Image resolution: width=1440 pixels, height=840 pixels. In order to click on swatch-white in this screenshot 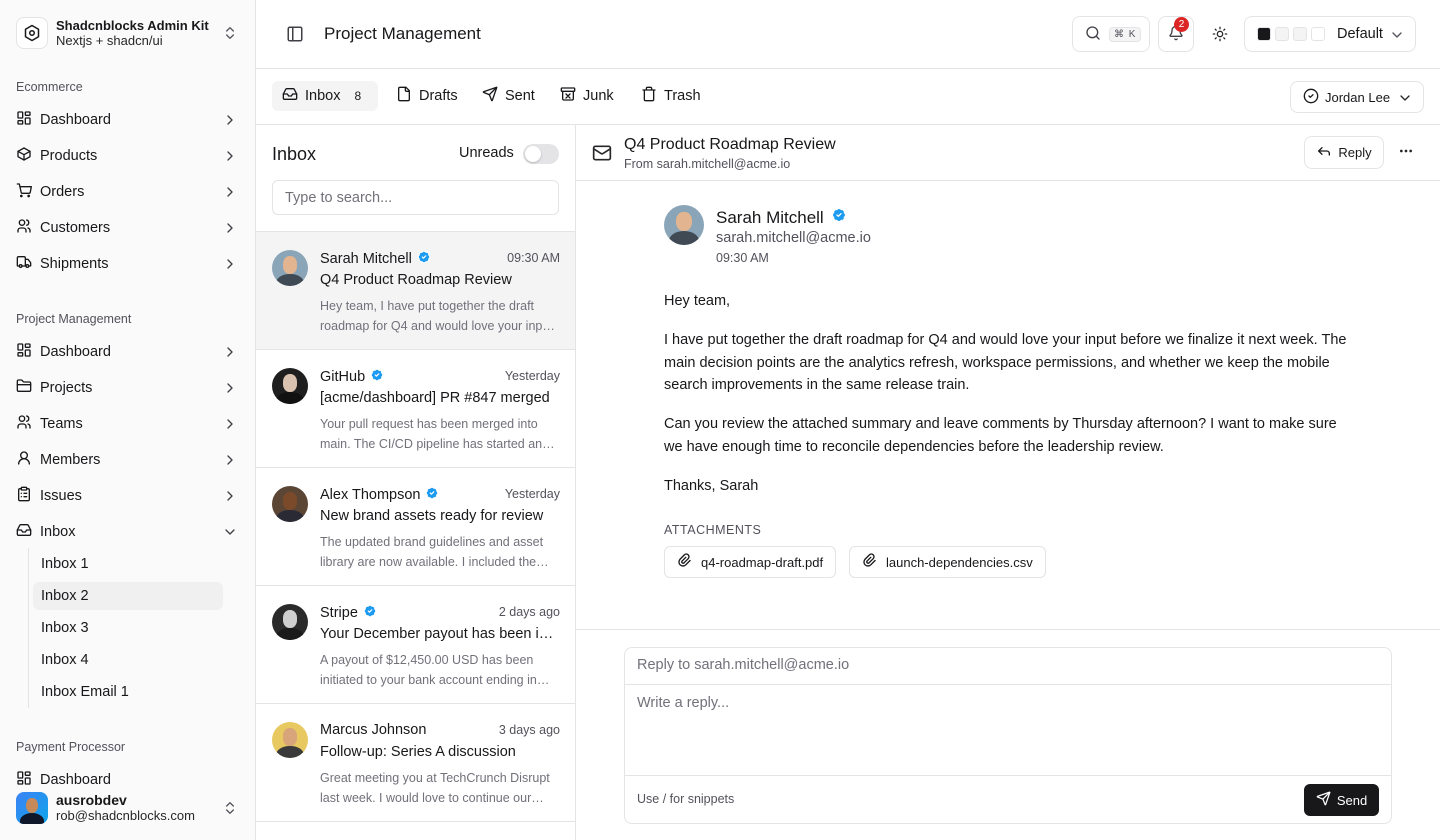, I will do `click(1318, 34)`.